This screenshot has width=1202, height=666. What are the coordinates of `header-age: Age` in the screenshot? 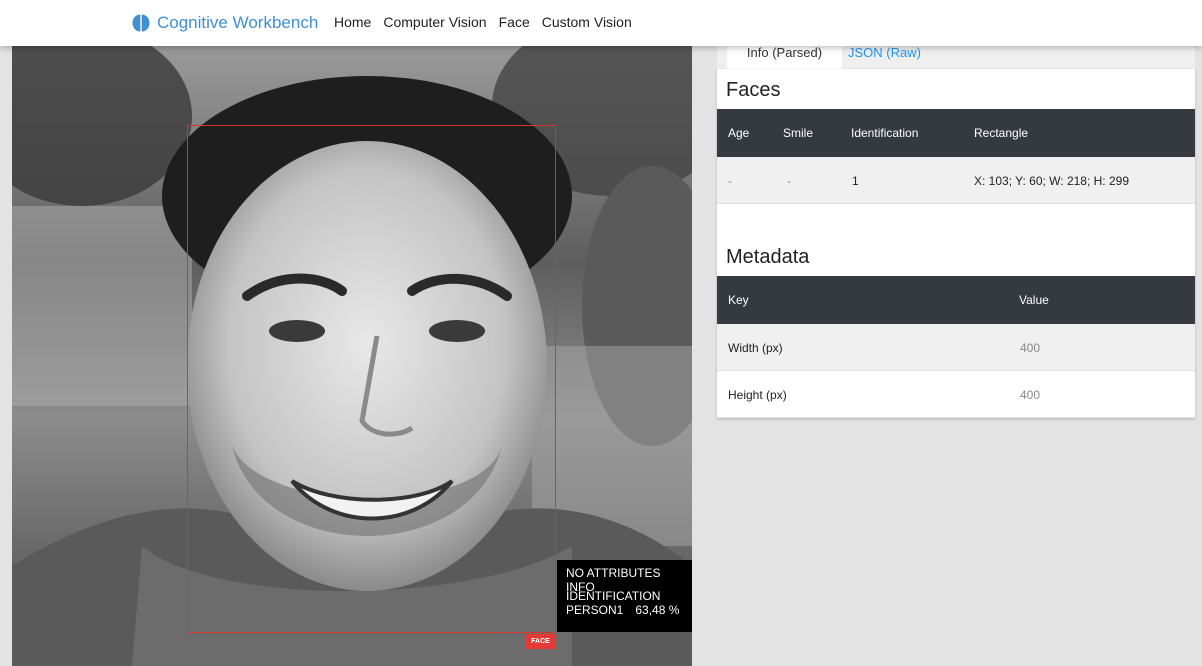 It's located at (739, 133).